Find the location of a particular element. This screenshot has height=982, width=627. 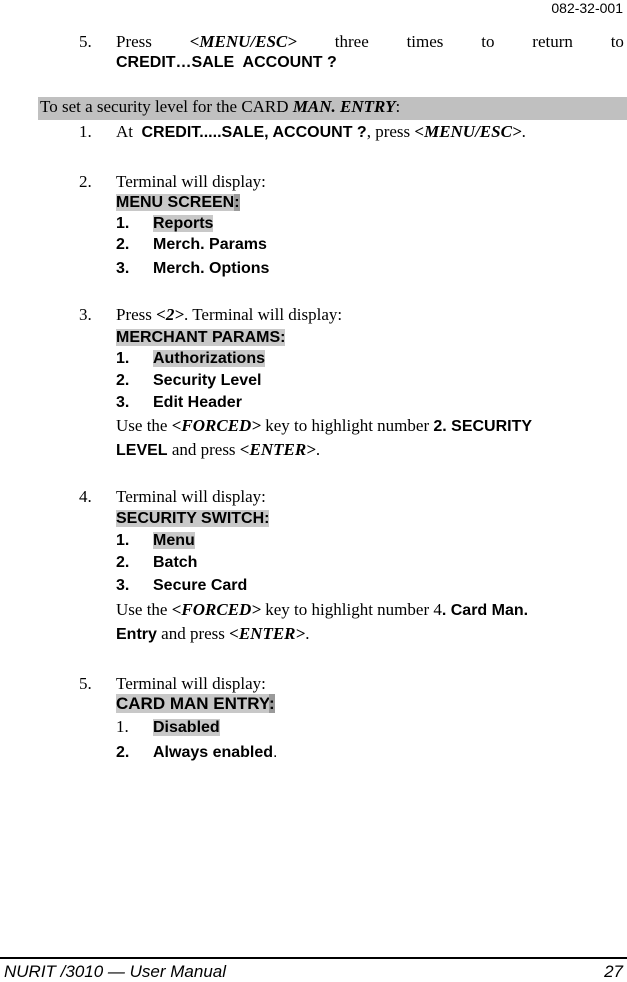

menu-item-authorizations: 1. Authorizations is located at coordinates (190, 359).